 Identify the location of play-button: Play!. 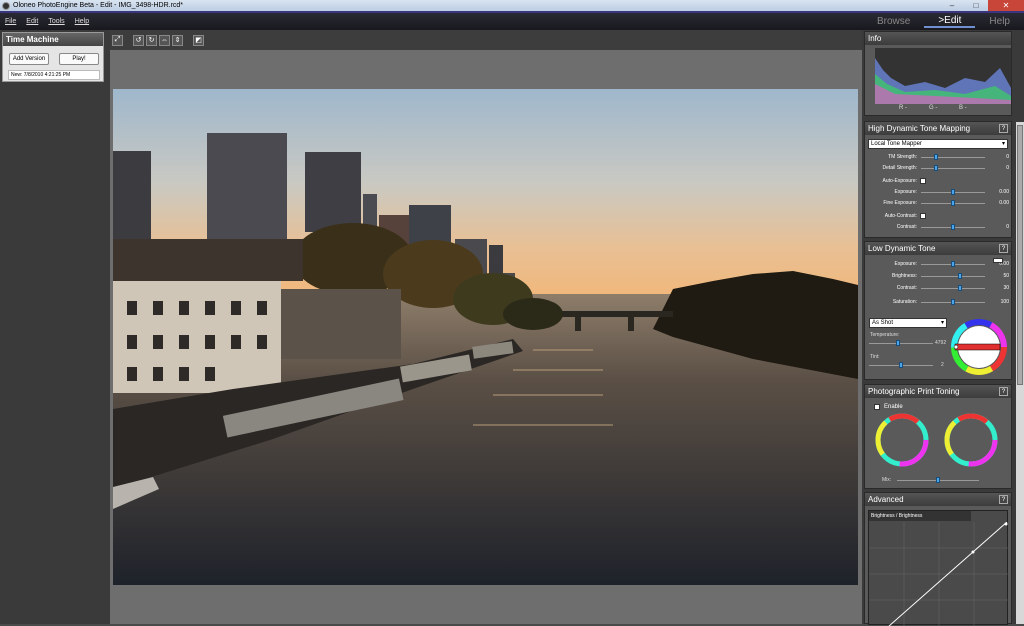
(79, 59).